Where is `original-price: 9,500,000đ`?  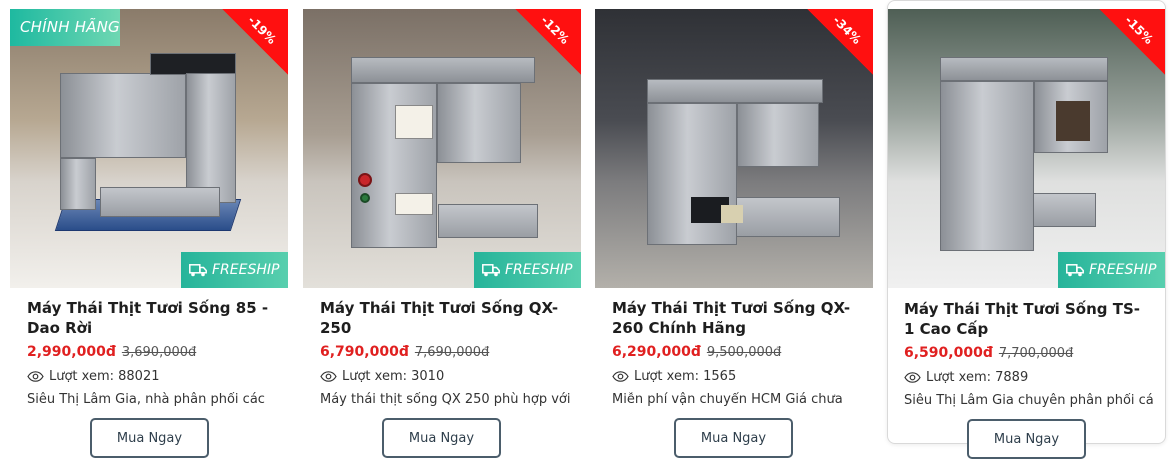
original-price: 9,500,000đ is located at coordinates (744, 352).